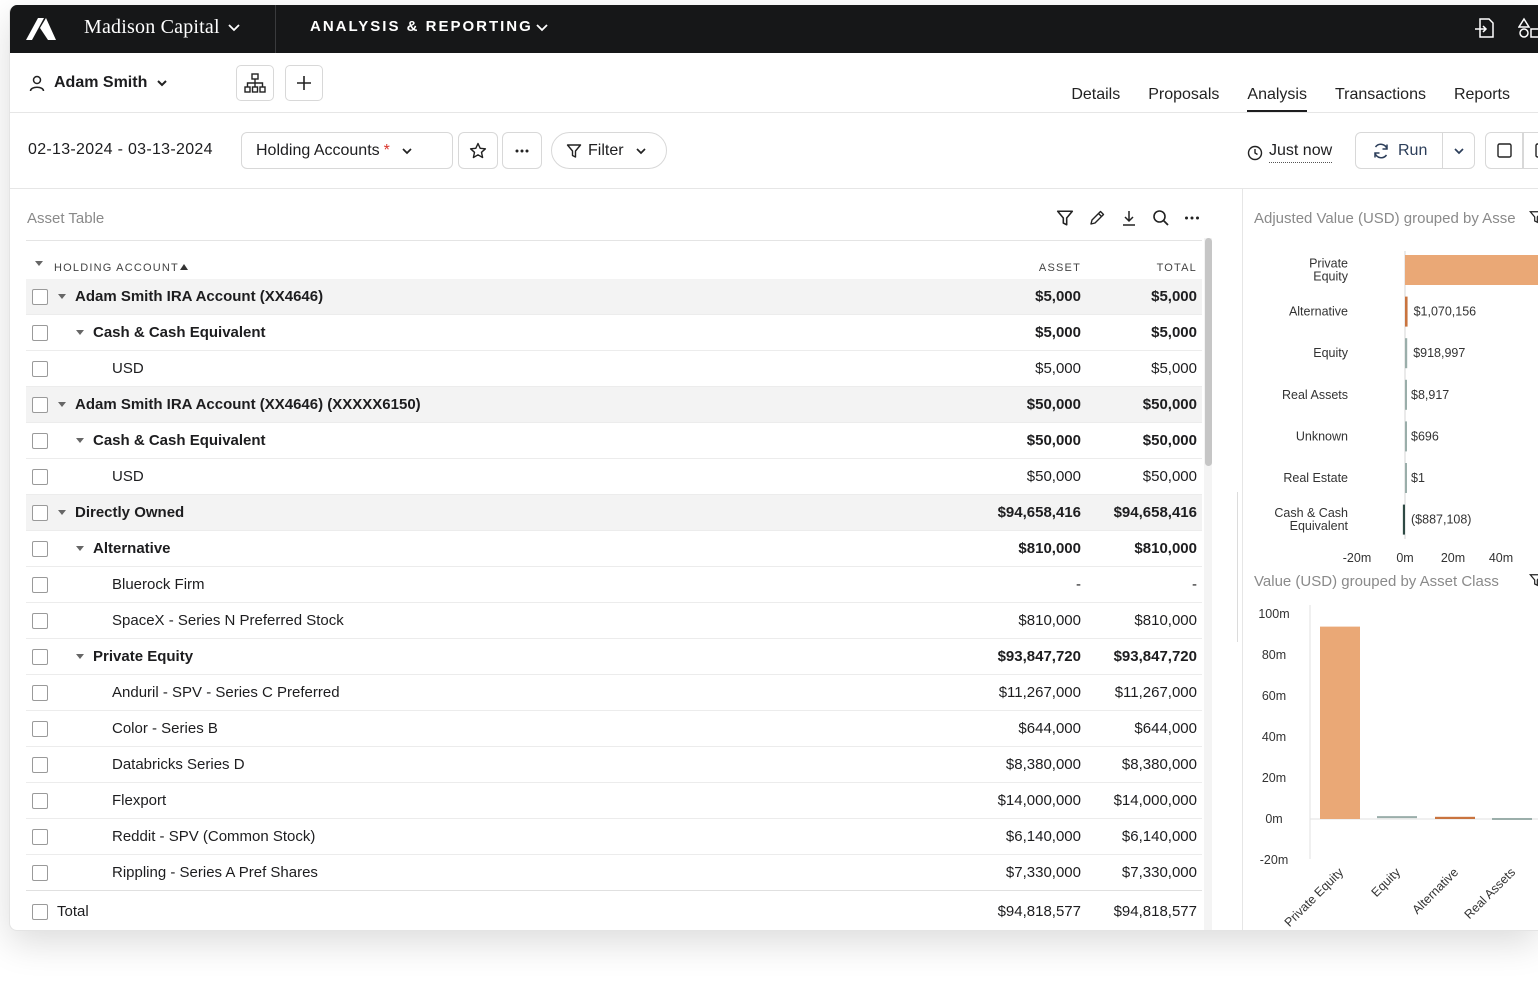  Describe the element at coordinates (1484, 28) in the screenshot. I see `export-icon` at that location.